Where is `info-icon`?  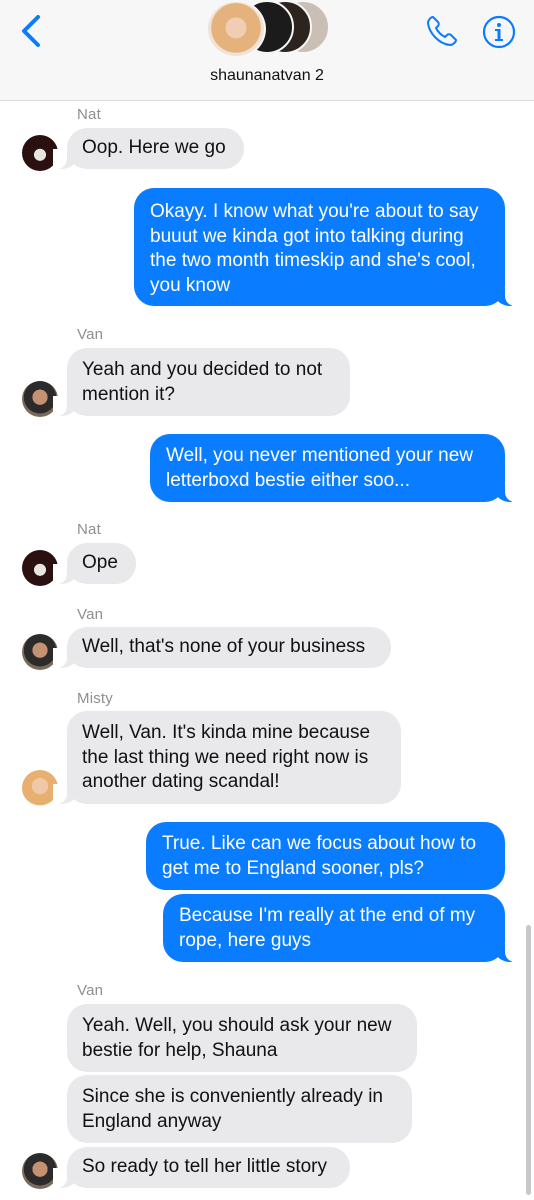 info-icon is located at coordinates (499, 32).